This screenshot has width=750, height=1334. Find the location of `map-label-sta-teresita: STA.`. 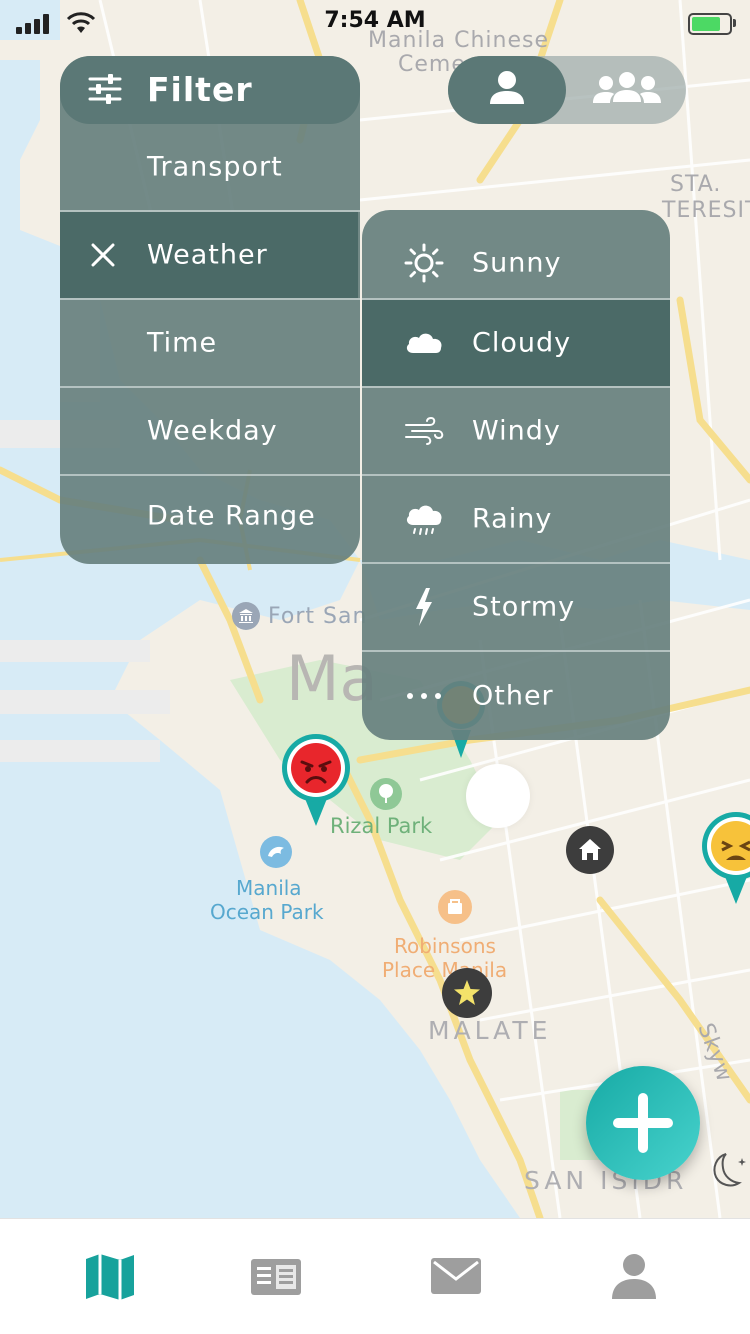

map-label-sta-teresita: STA. is located at coordinates (696, 184).